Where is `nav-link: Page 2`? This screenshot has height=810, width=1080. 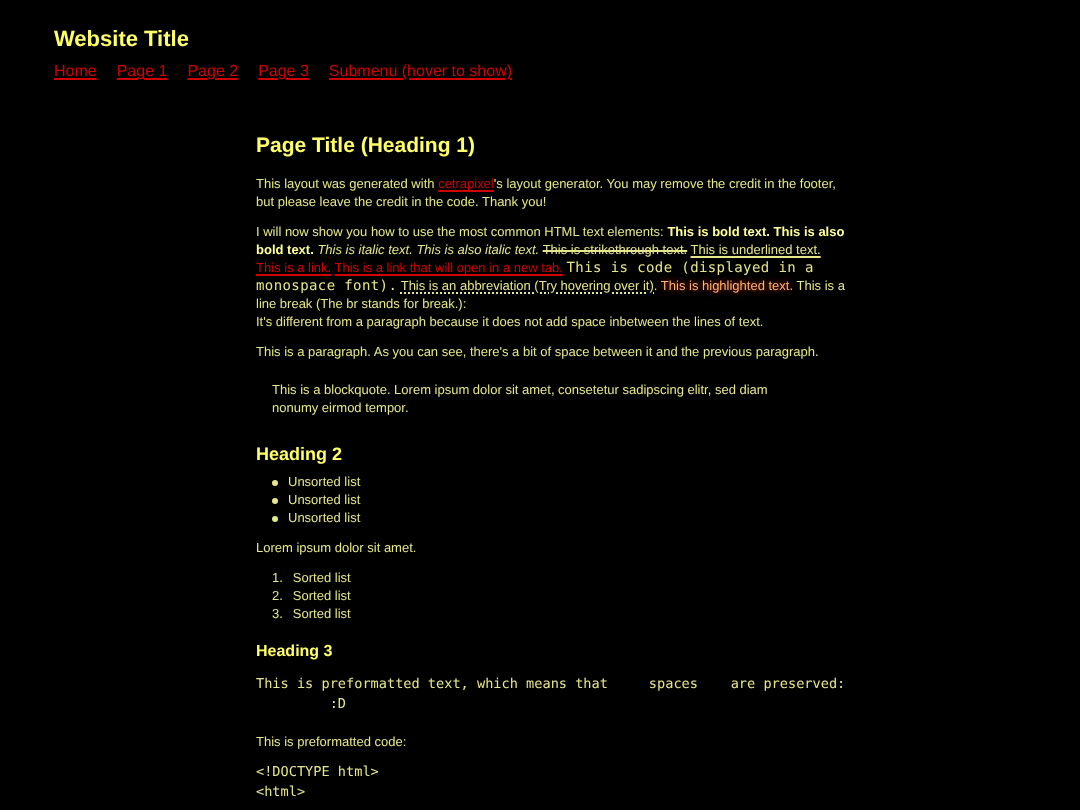
nav-link: Page 2 is located at coordinates (213, 71).